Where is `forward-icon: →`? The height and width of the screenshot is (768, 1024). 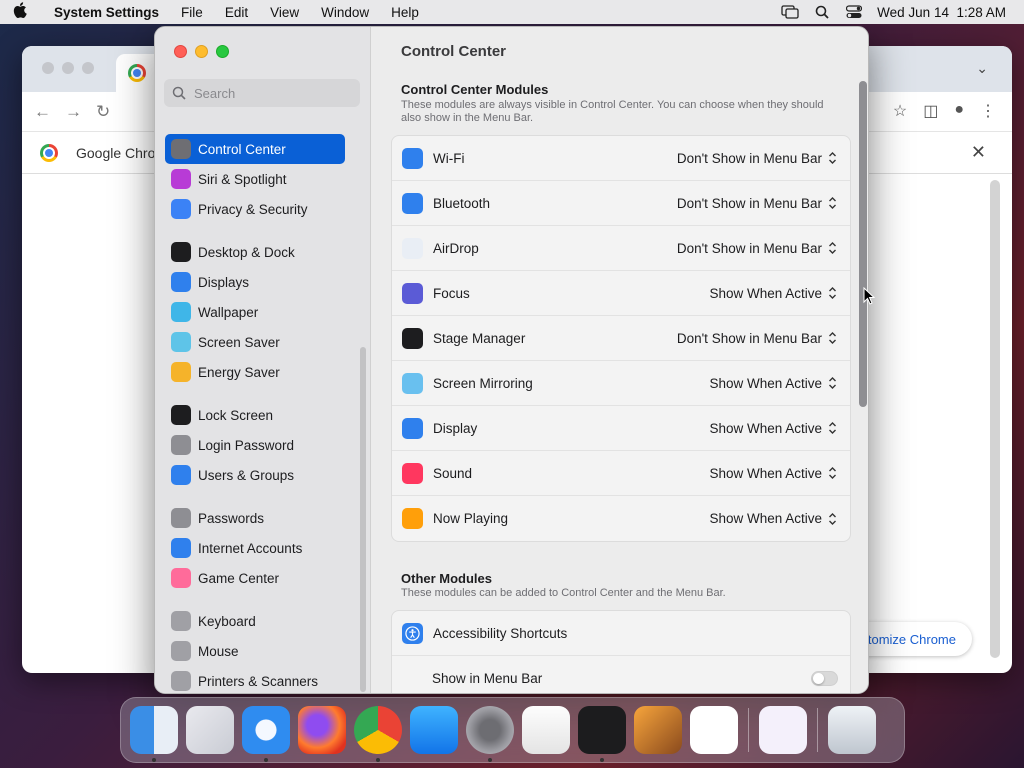 forward-icon: → is located at coordinates (73, 112).